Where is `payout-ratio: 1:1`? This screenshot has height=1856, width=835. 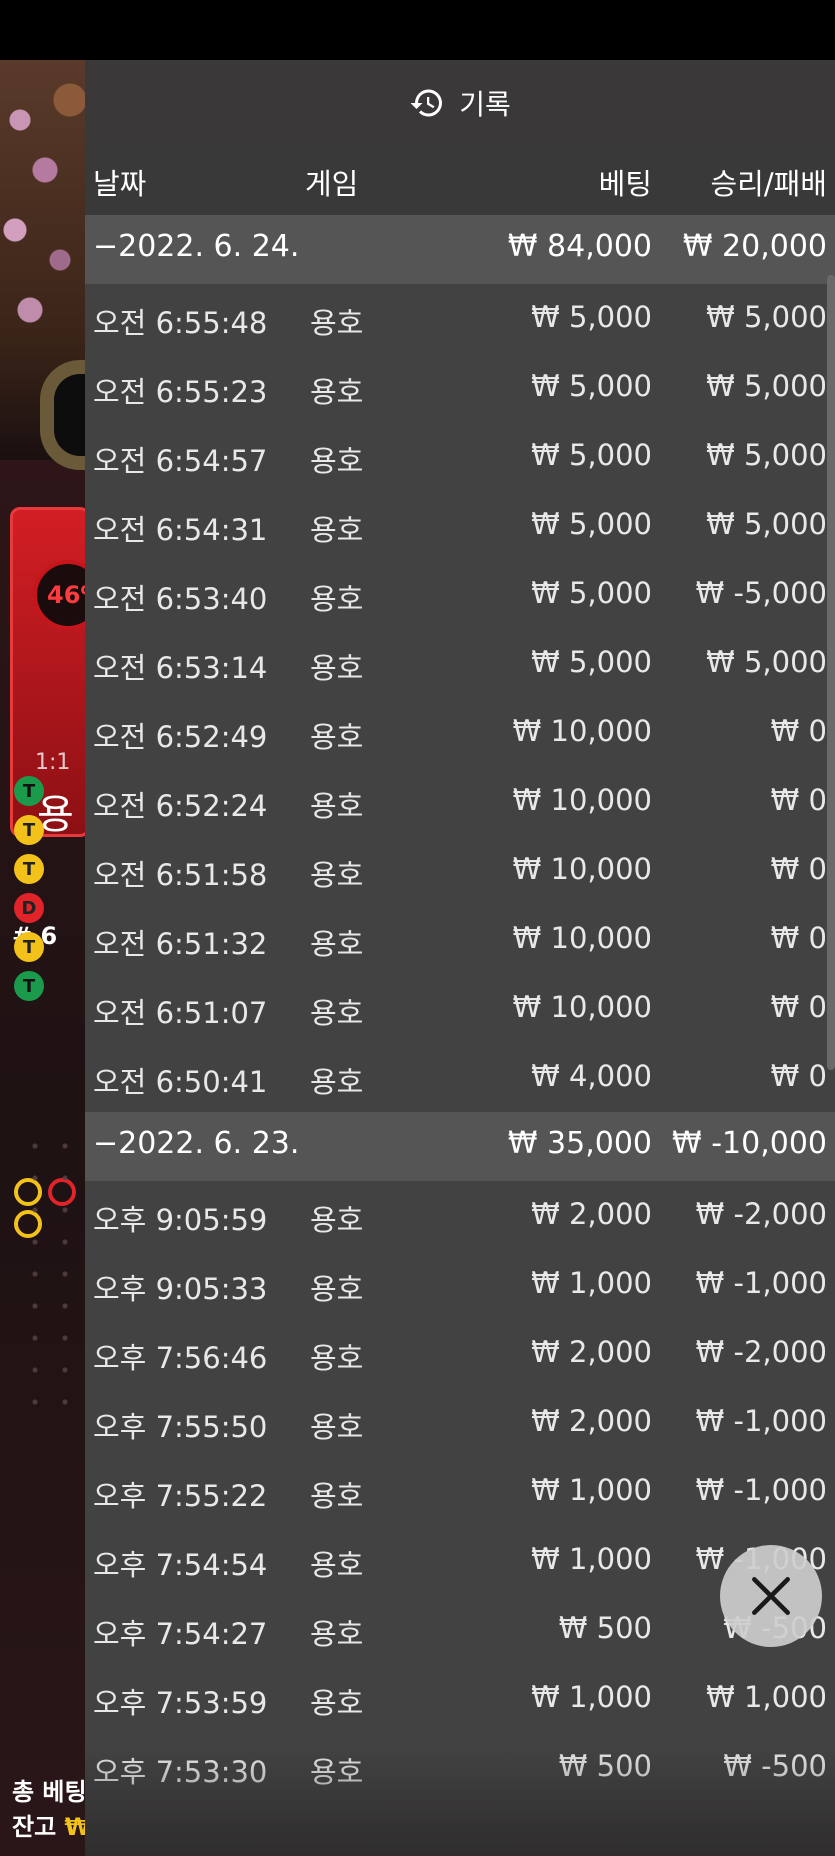 payout-ratio: 1:1 is located at coordinates (53, 762).